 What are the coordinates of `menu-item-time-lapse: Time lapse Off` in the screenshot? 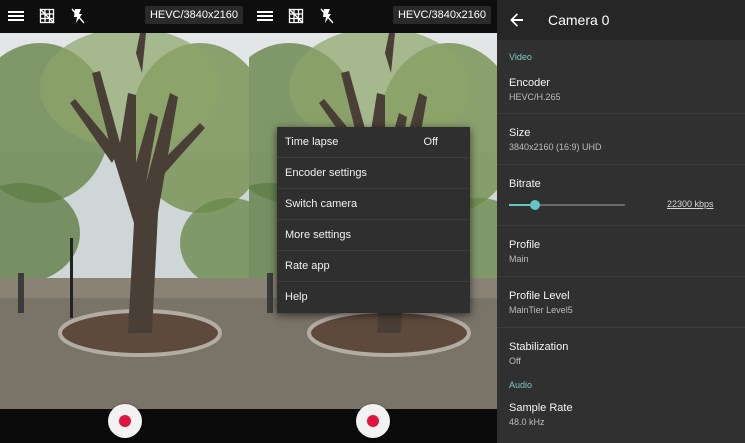 It's located at (373, 142).